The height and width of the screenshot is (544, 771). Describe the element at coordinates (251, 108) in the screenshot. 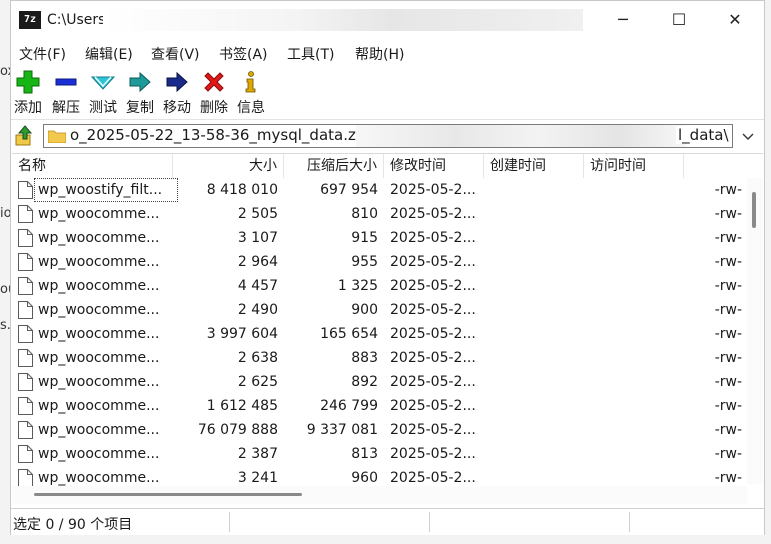

I see `info-label: 信息` at that location.